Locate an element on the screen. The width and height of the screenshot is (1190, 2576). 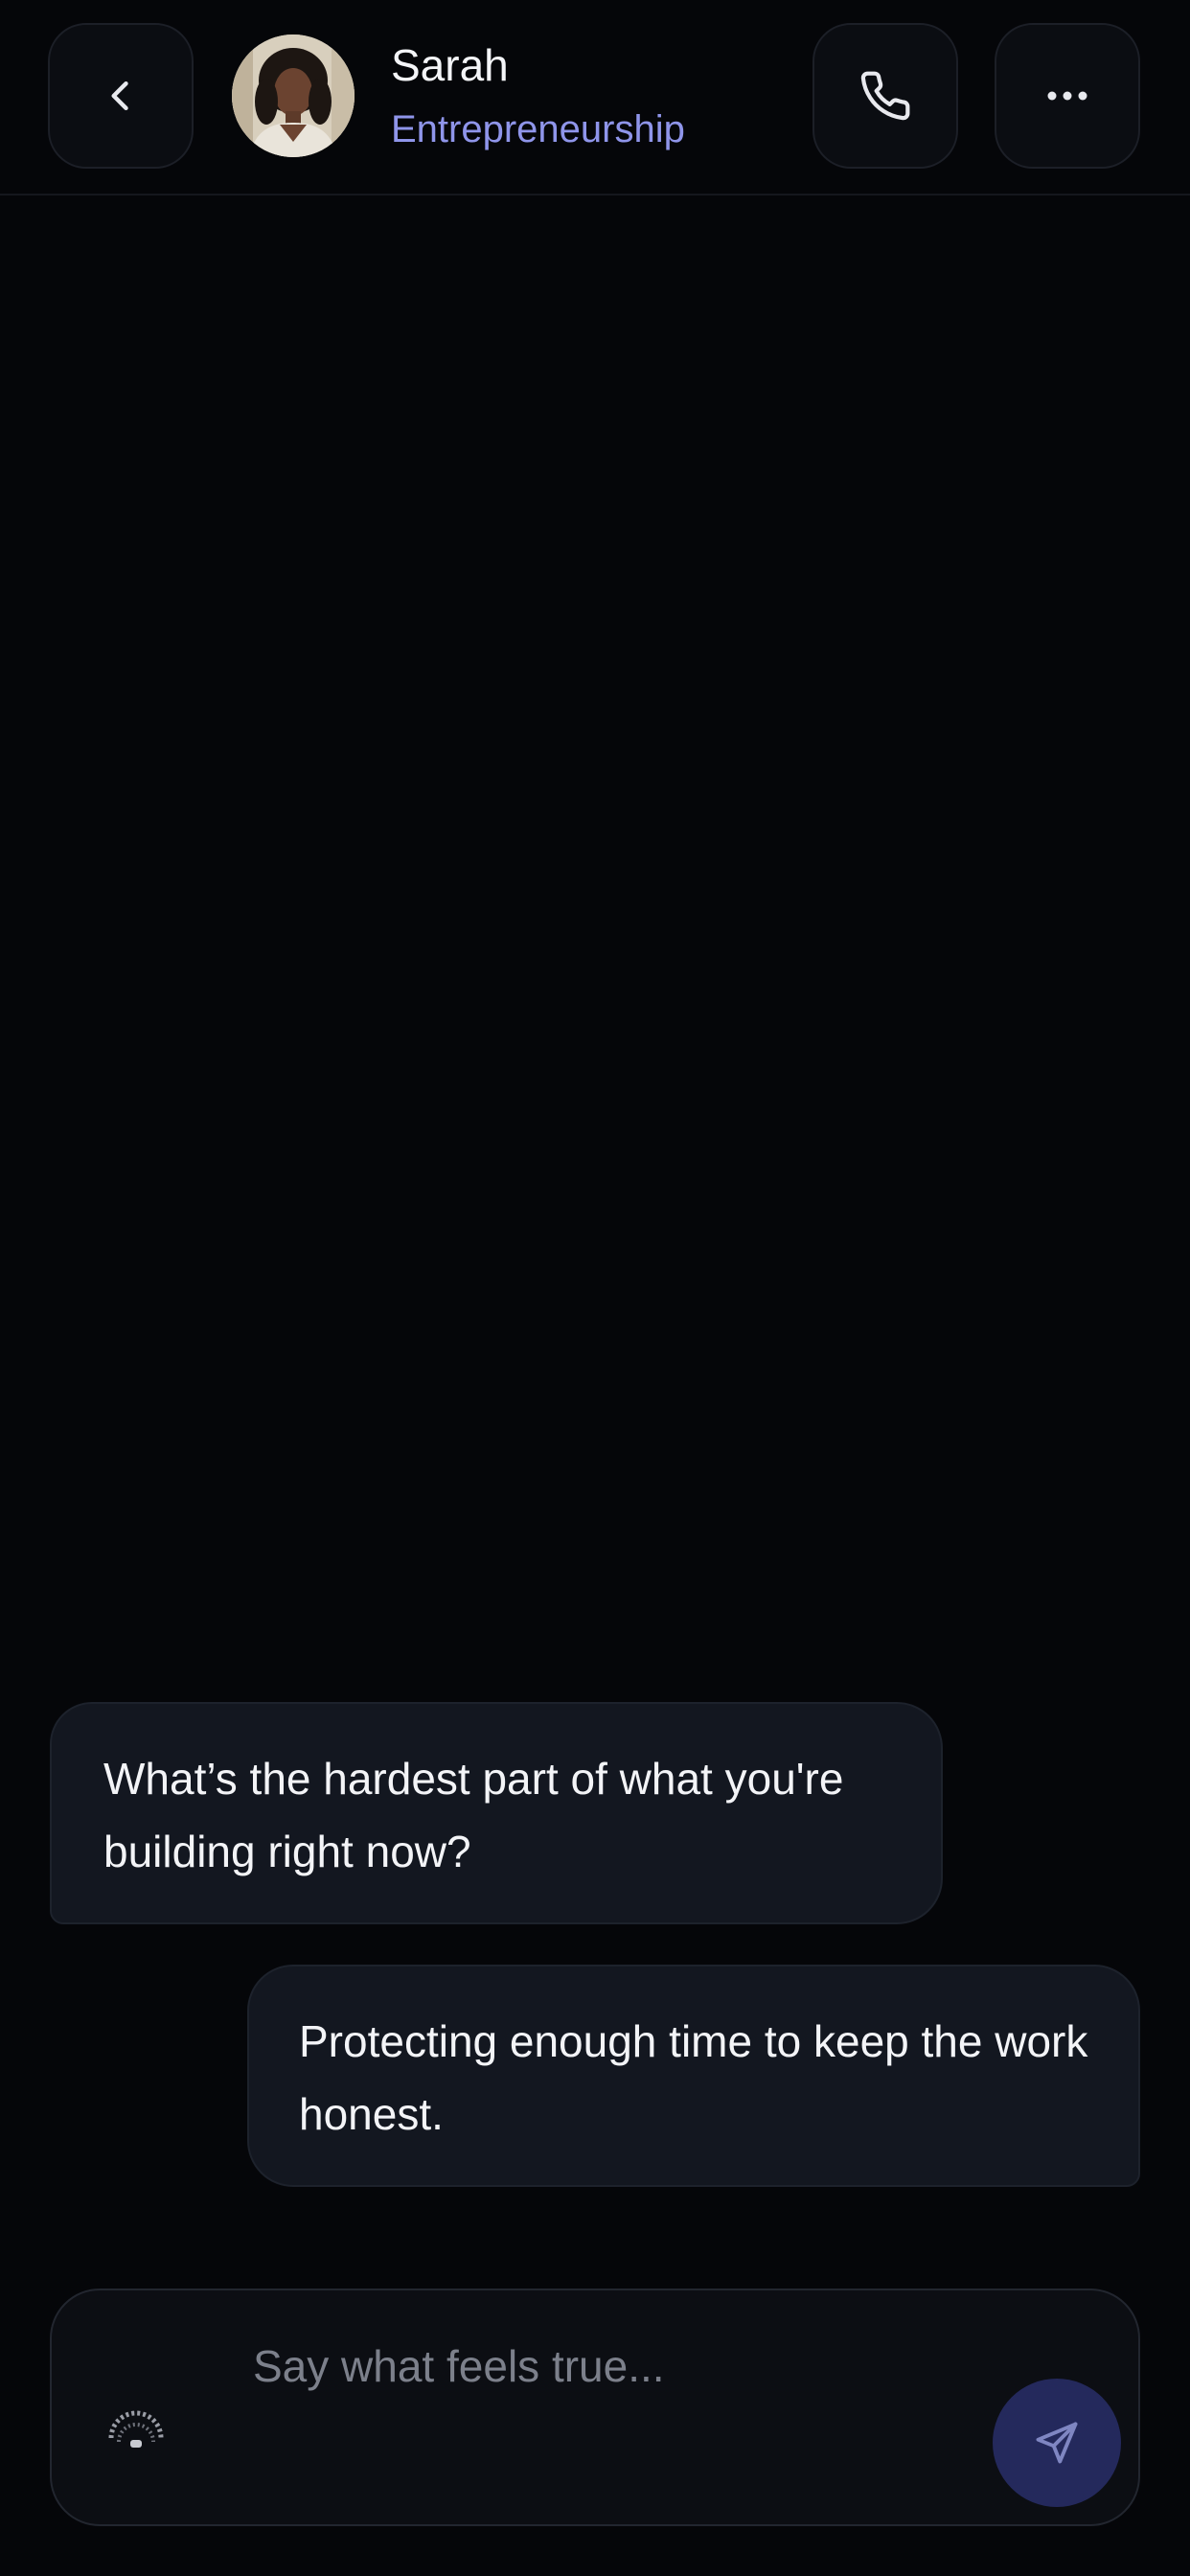
more-options-button is located at coordinates (1068, 96).